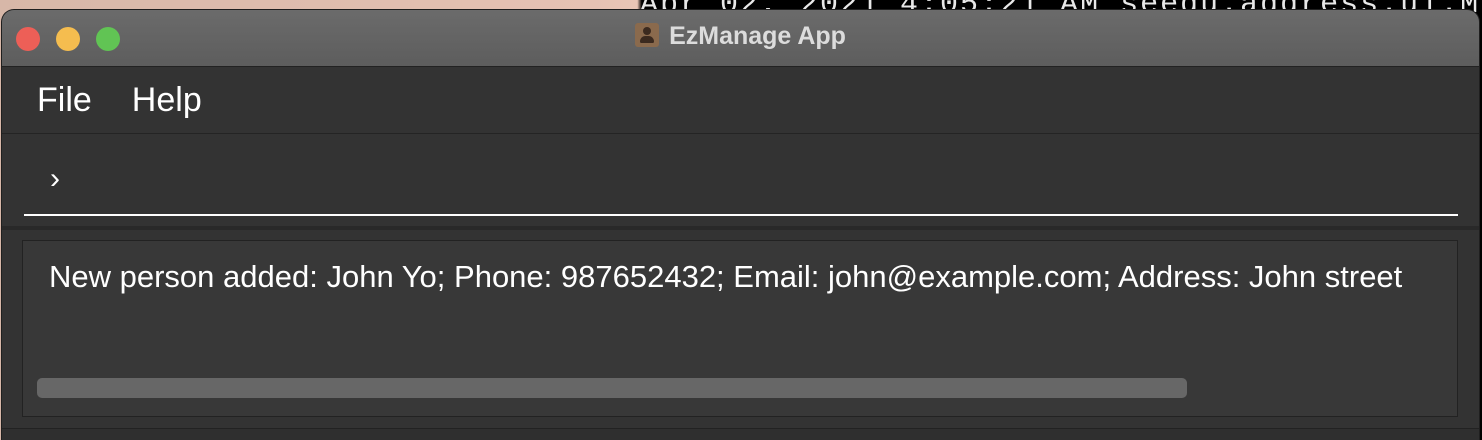 The height and width of the screenshot is (440, 1482). I want to click on titlebar: EzManage App, so click(740, 38).